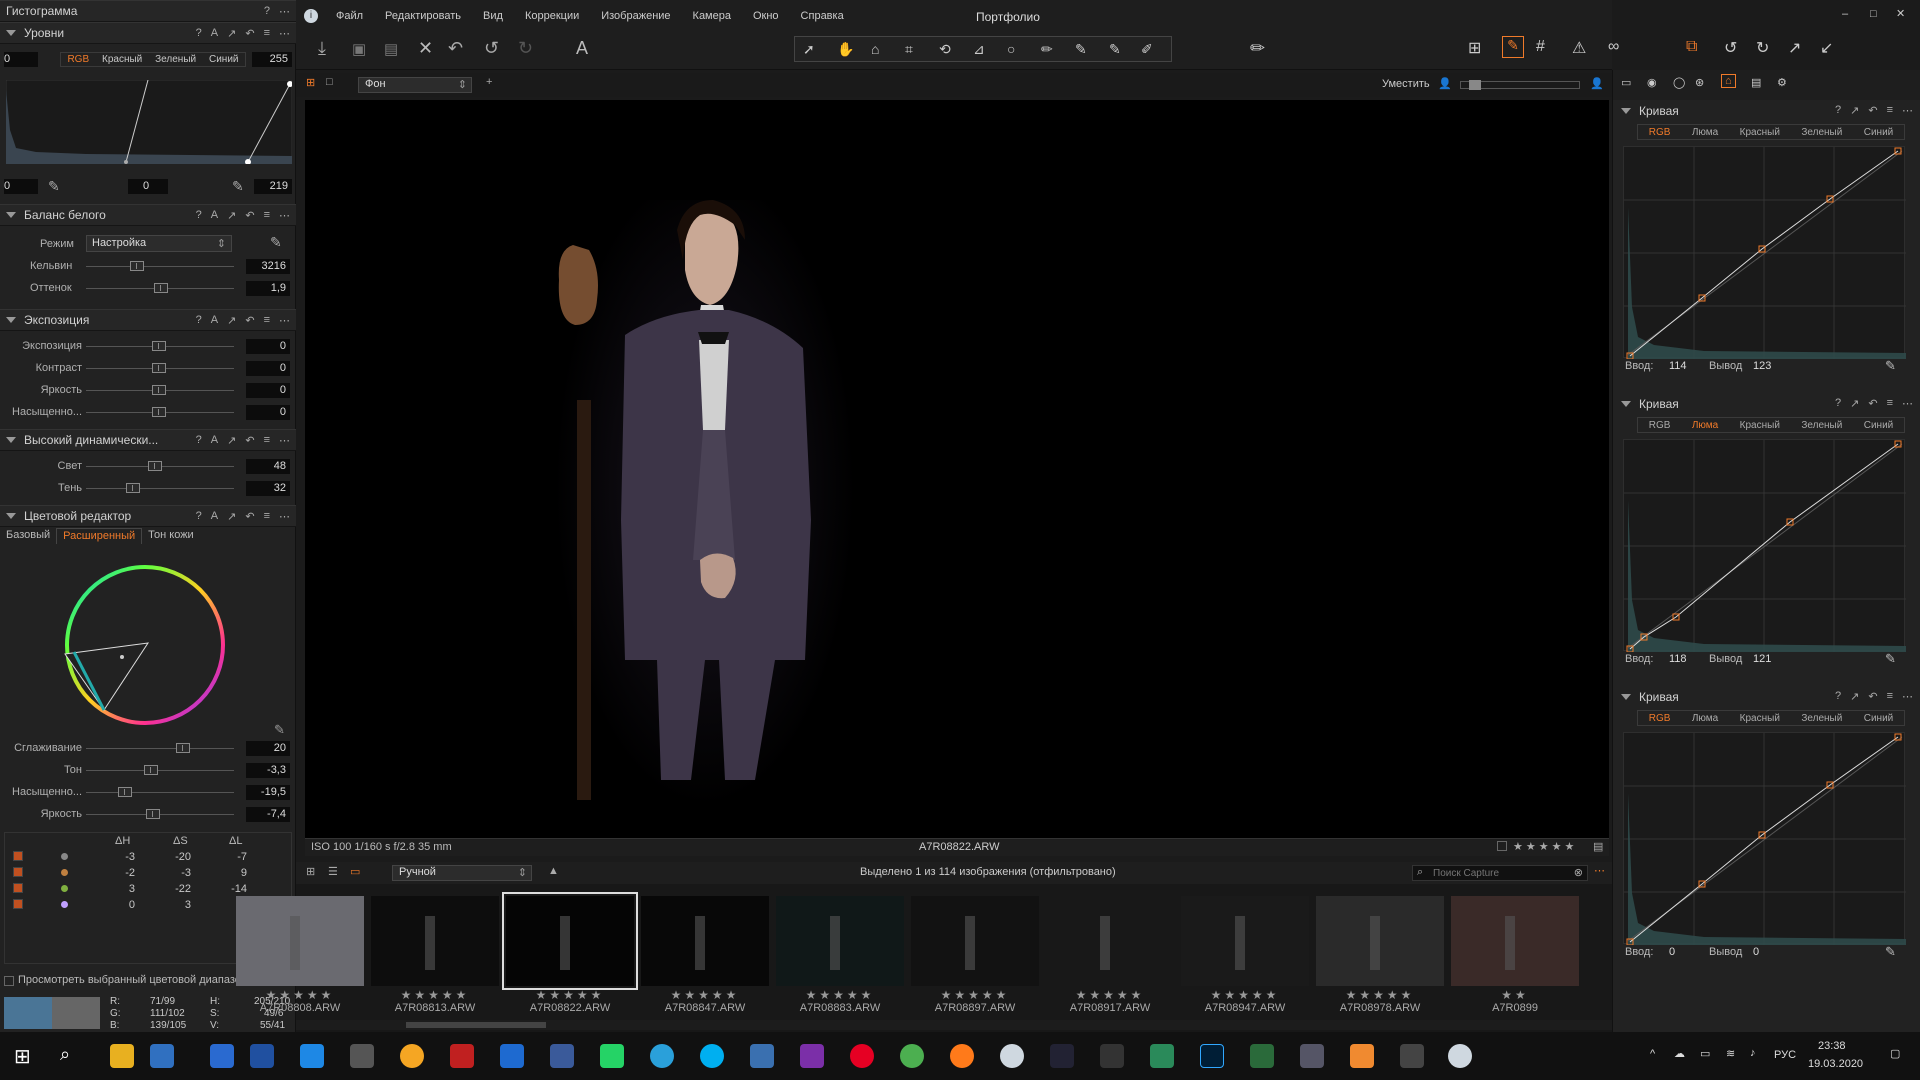 The width and height of the screenshot is (1920, 1080). I want to click on wb-header: Баланс белого? A ↗ ↶ ≡ ⋯, so click(148, 215).